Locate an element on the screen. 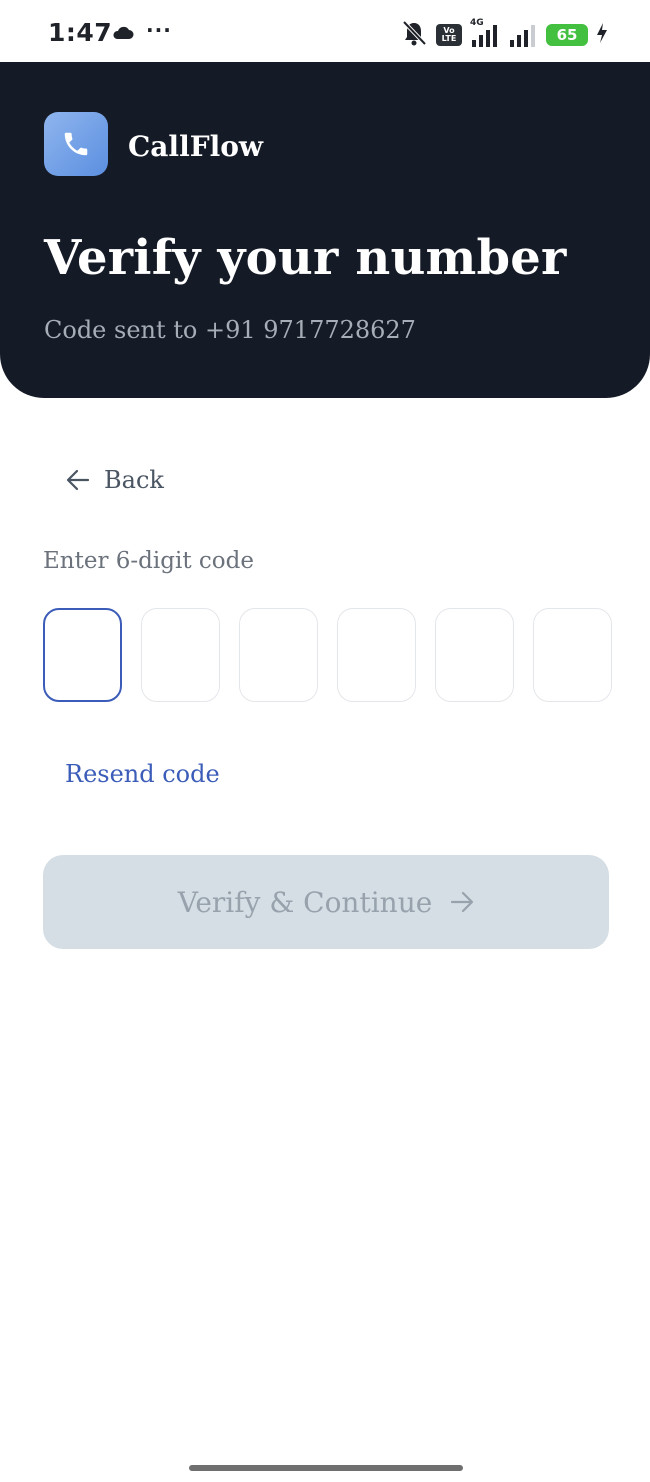  verify-button-label: Verify & Continue is located at coordinates (305, 902).